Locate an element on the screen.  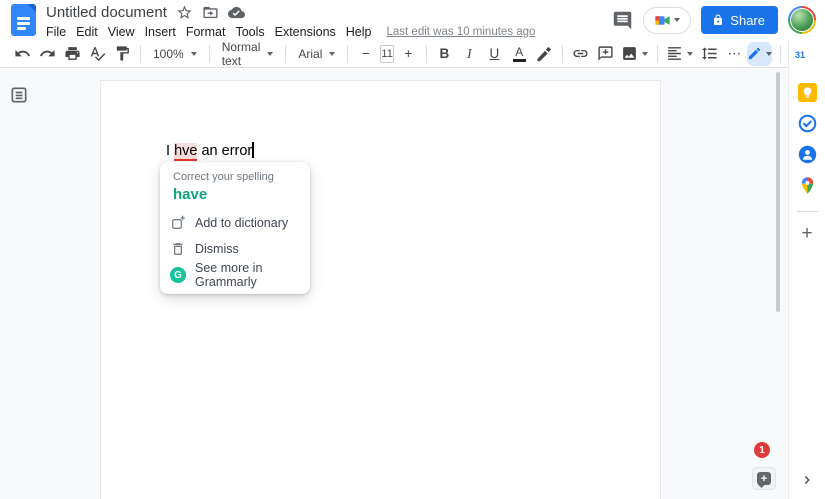
comment-history-icon is located at coordinates (622, 20).